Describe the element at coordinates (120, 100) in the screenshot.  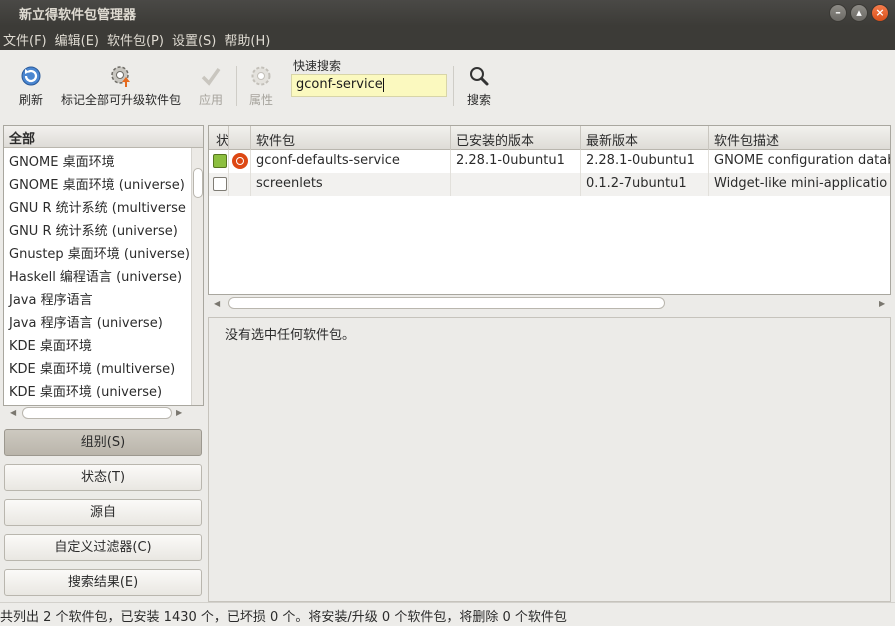
I see `mark-upgrades-label: 标记全部可升级软件包` at that location.